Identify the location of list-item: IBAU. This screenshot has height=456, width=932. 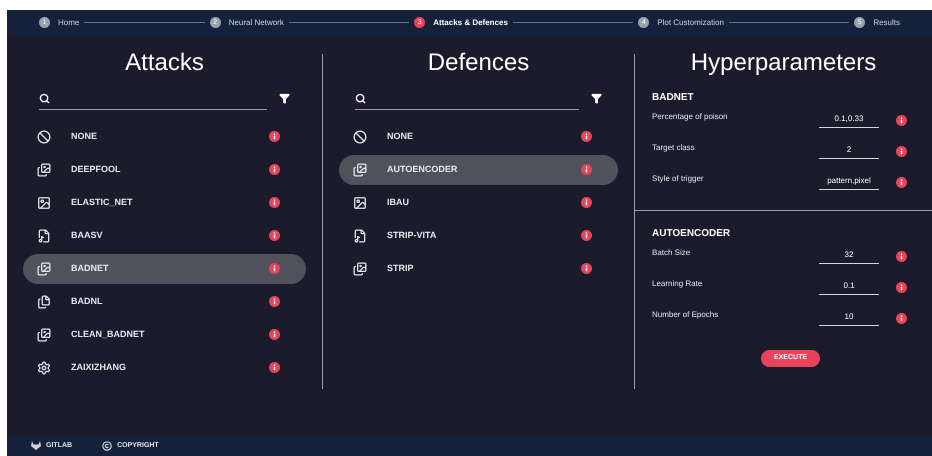
(478, 203).